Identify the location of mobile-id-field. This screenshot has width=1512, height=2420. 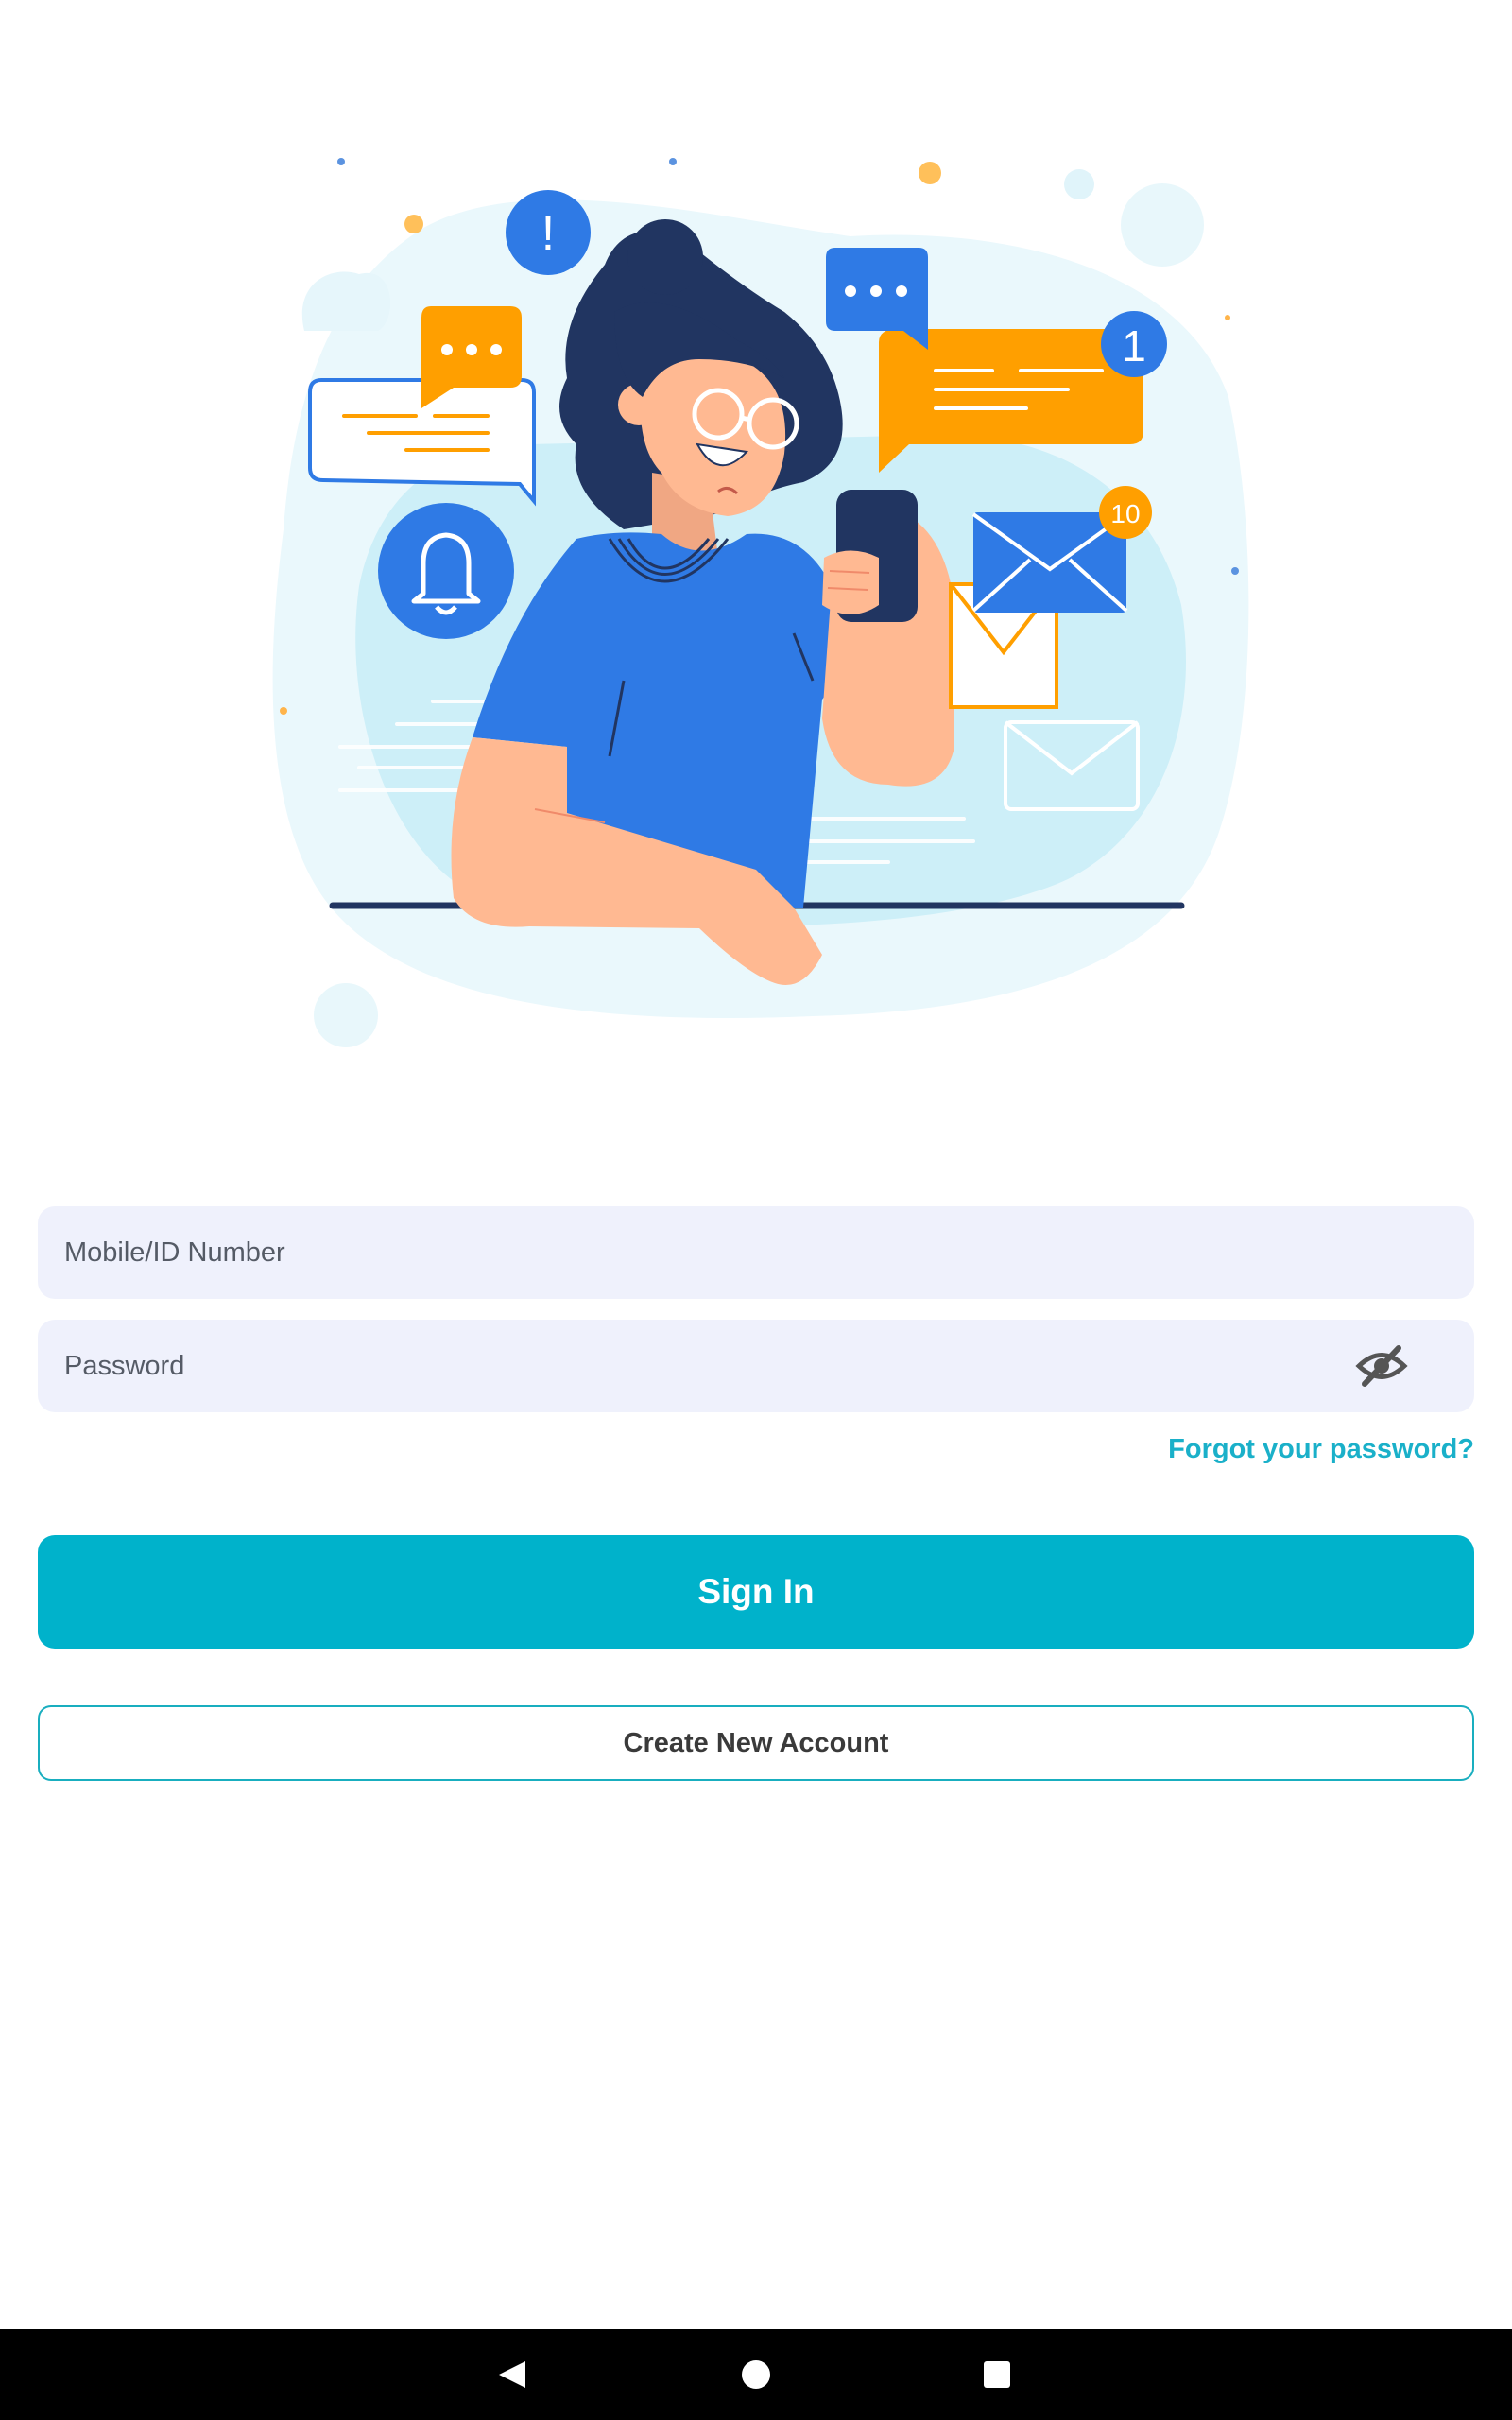
(756, 1252).